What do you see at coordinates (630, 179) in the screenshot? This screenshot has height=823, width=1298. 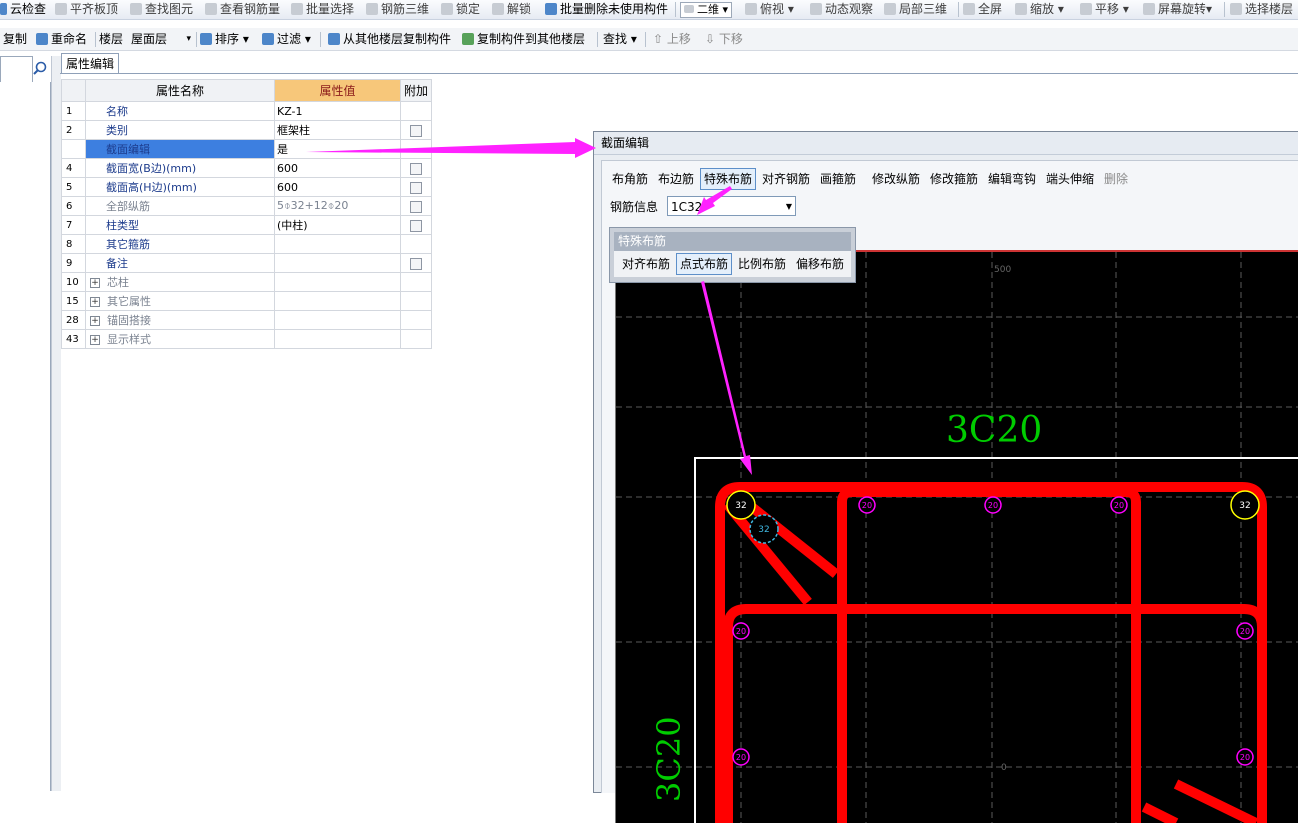 I see `corner-rebar-button: 布角筋` at bounding box center [630, 179].